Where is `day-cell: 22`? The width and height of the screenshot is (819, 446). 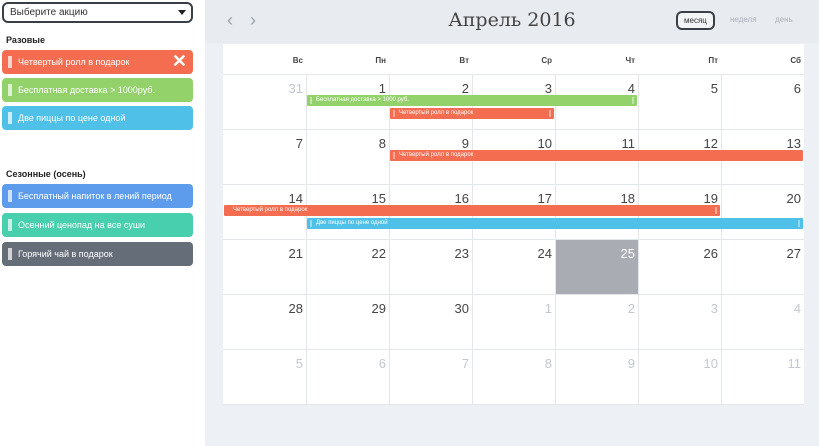
day-cell: 22 is located at coordinates (346, 253).